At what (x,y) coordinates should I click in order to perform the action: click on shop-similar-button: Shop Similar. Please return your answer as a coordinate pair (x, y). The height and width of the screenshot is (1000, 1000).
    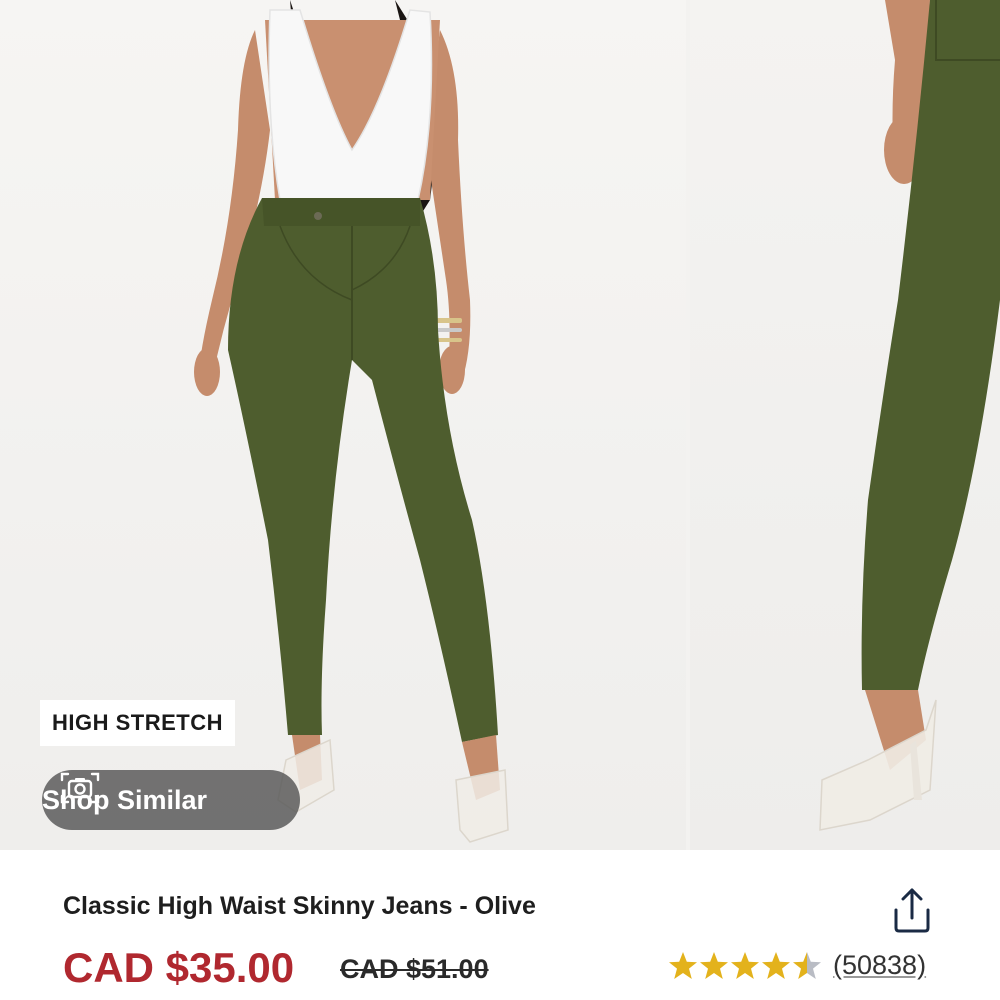
    Looking at the image, I should click on (171, 800).